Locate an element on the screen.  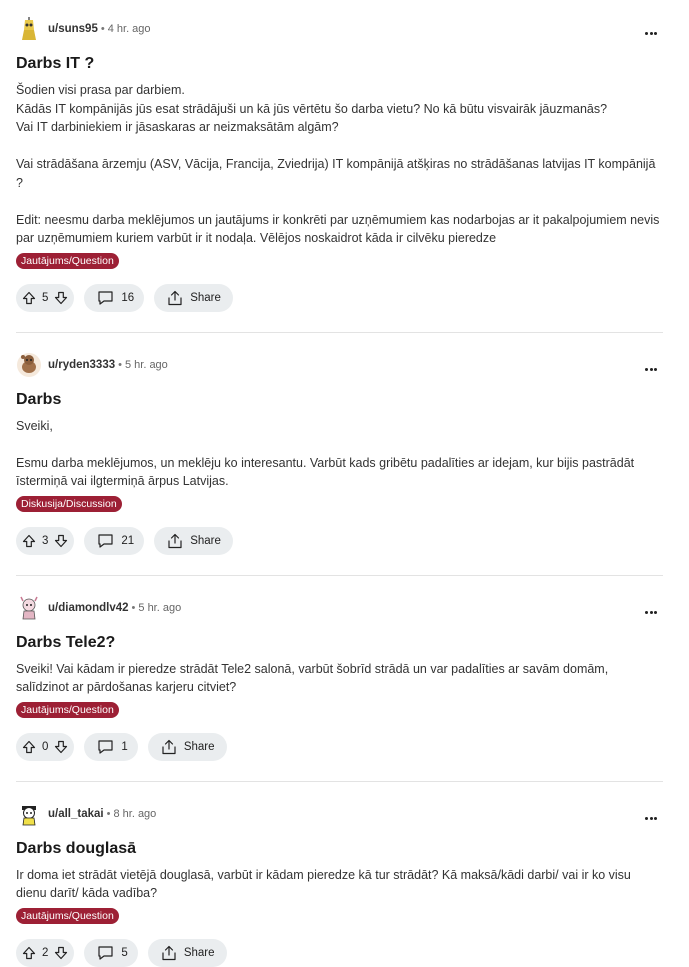
username: u/ryden3333 is located at coordinates (81, 365).